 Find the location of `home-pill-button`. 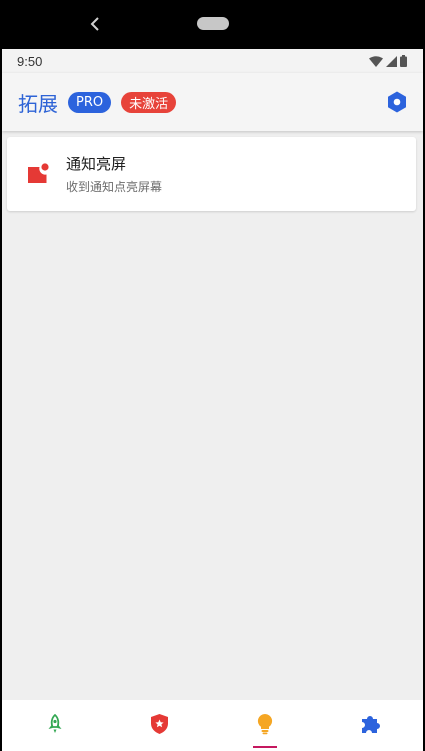

home-pill-button is located at coordinates (213, 23).